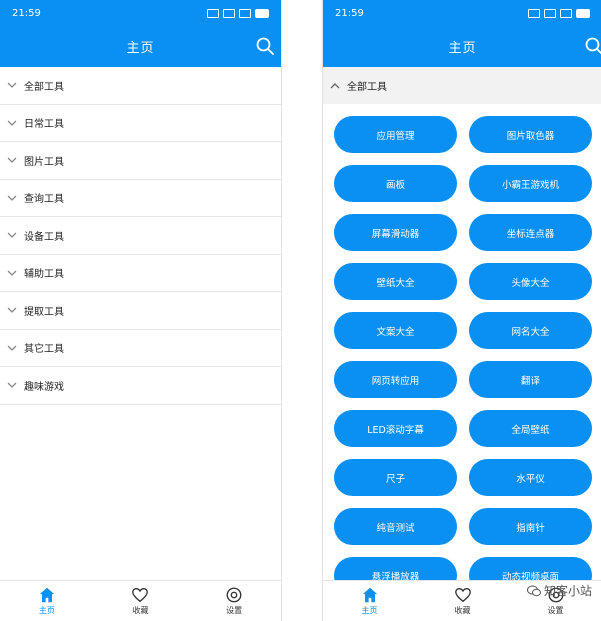 This screenshot has height=621, width=601. Describe the element at coordinates (44, 275) in the screenshot. I see `category-label: 辅助工具` at that location.